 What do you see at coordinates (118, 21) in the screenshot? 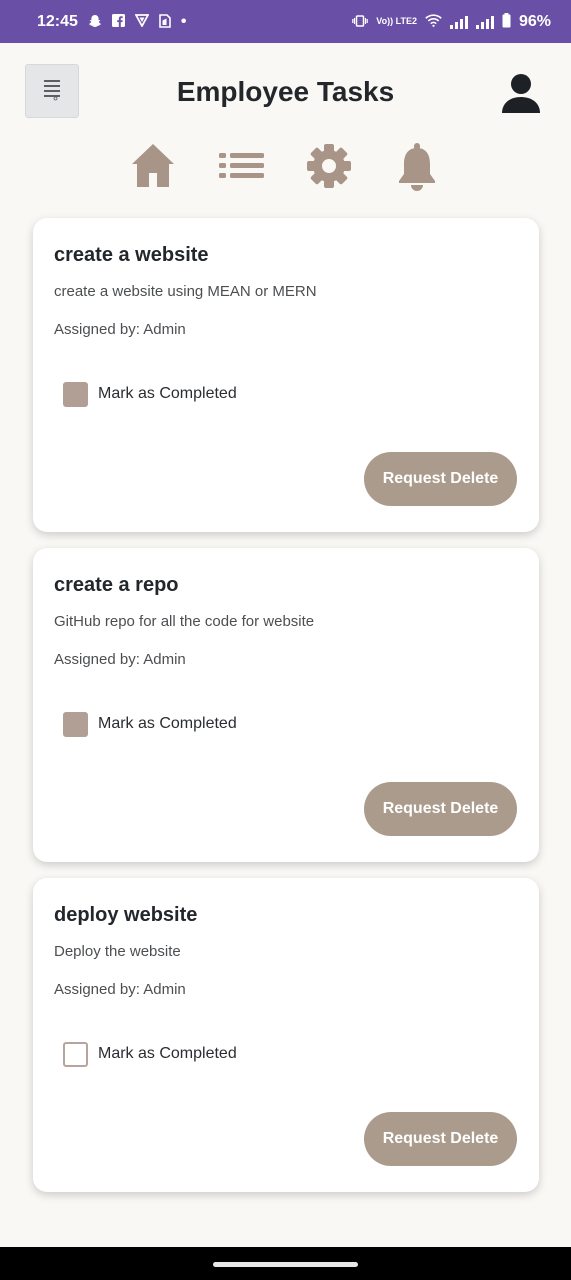
I see `facebook-icon` at bounding box center [118, 21].